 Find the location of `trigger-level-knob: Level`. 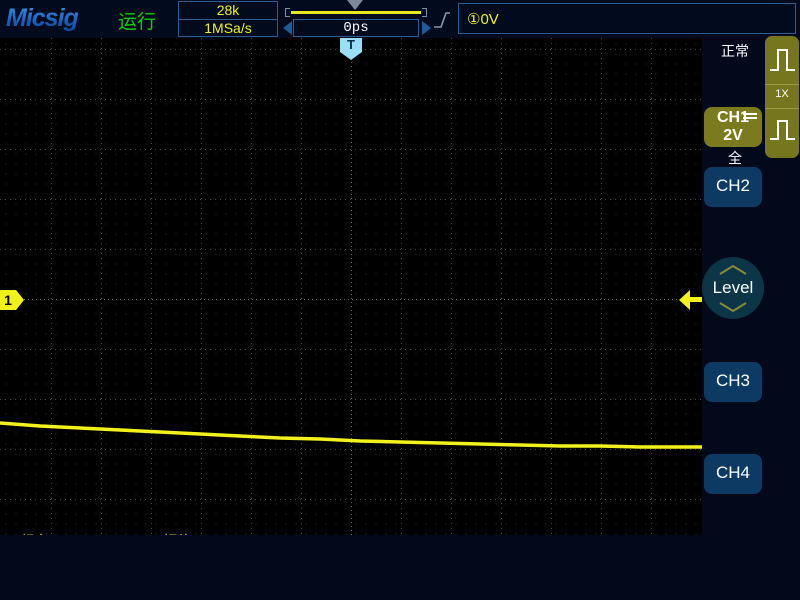

trigger-level-knob: Level is located at coordinates (733, 288).